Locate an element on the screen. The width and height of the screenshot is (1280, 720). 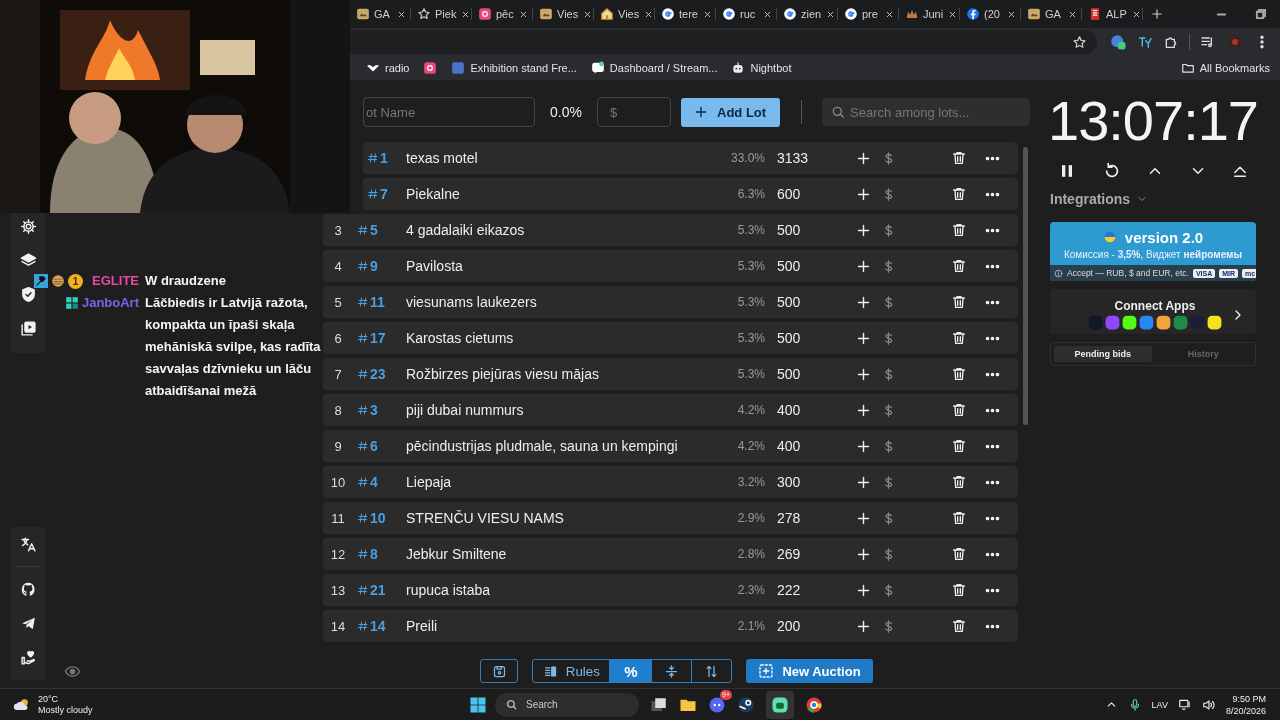
temperature: 20°C is located at coordinates (49, 699).